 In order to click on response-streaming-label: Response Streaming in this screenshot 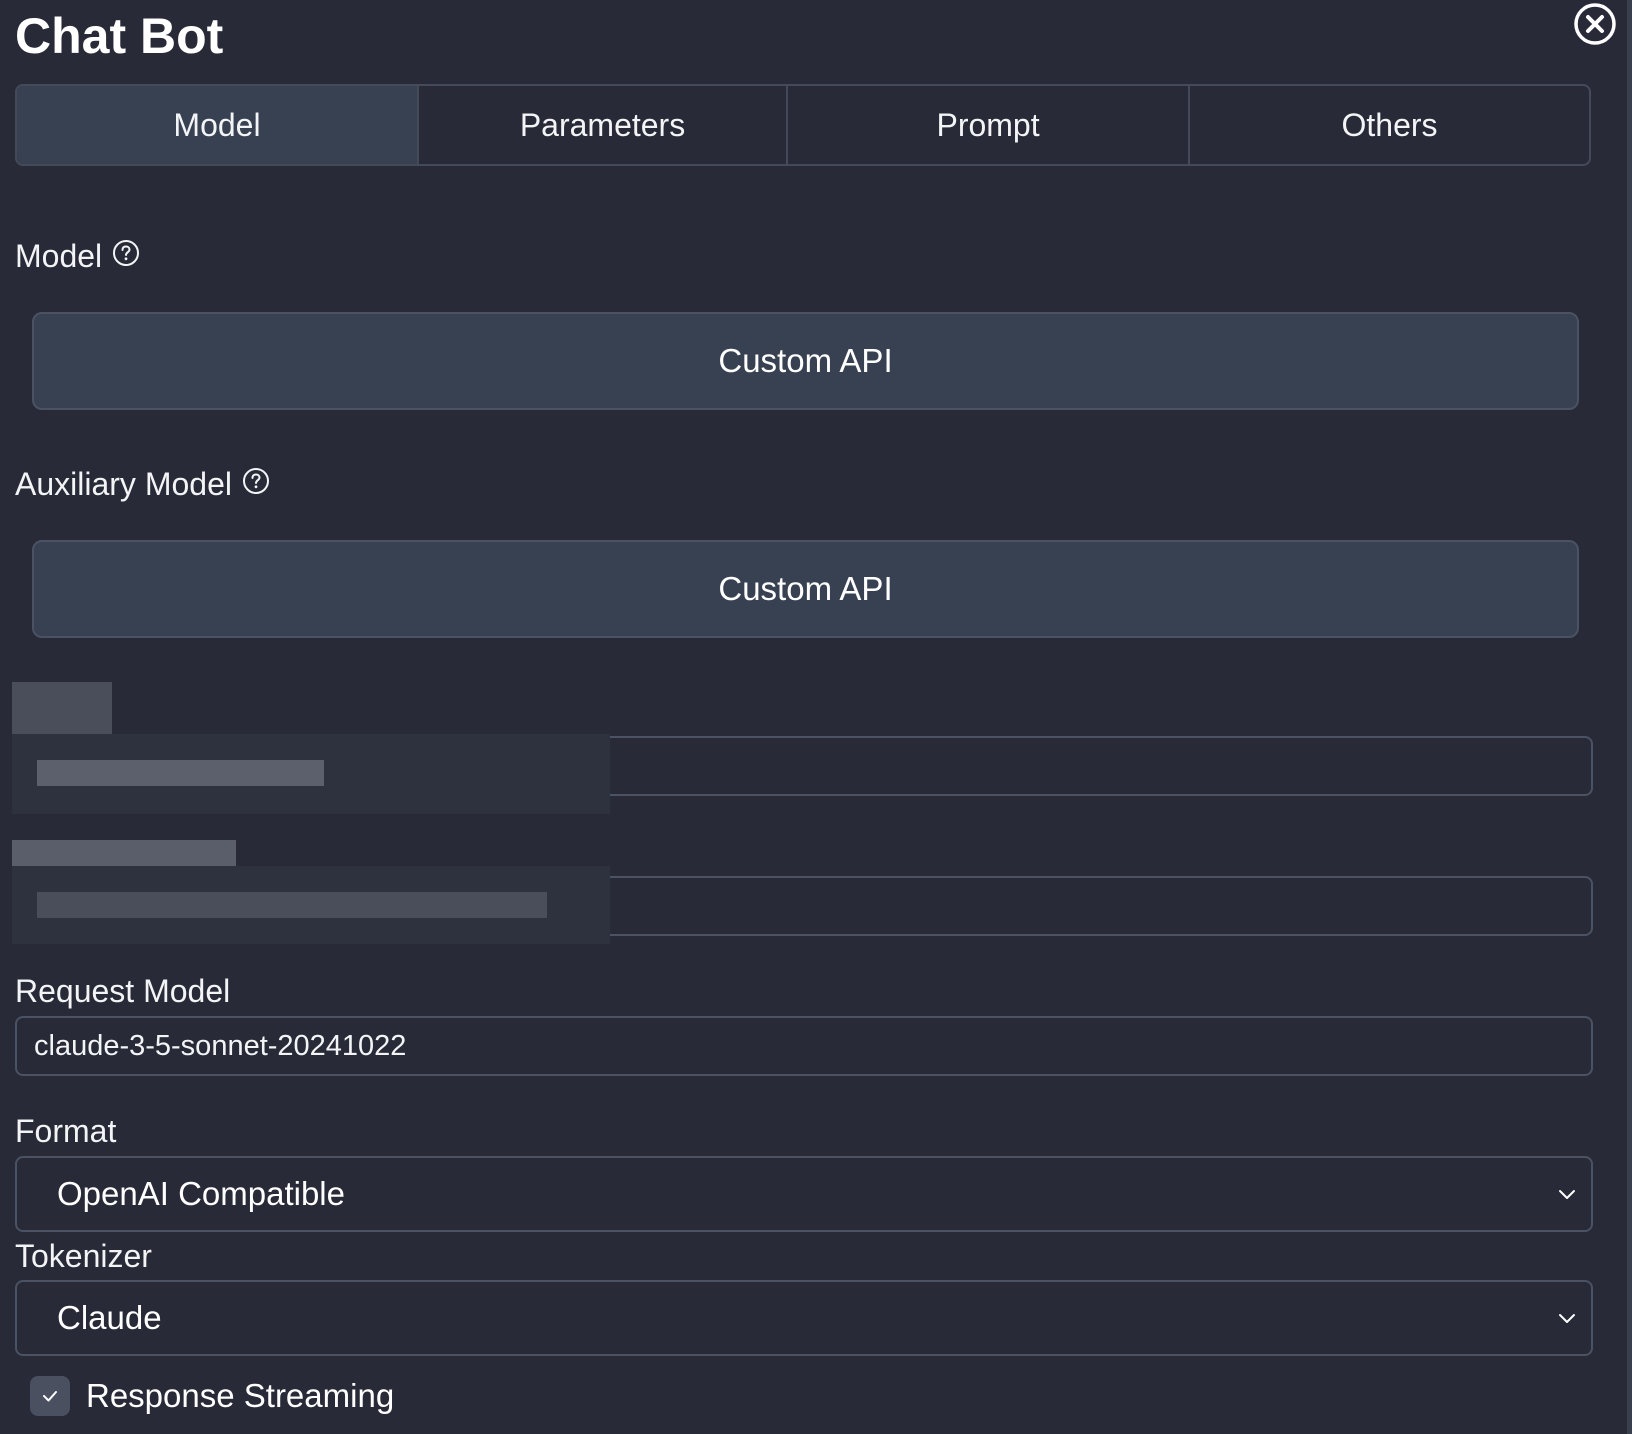, I will do `click(240, 1395)`.